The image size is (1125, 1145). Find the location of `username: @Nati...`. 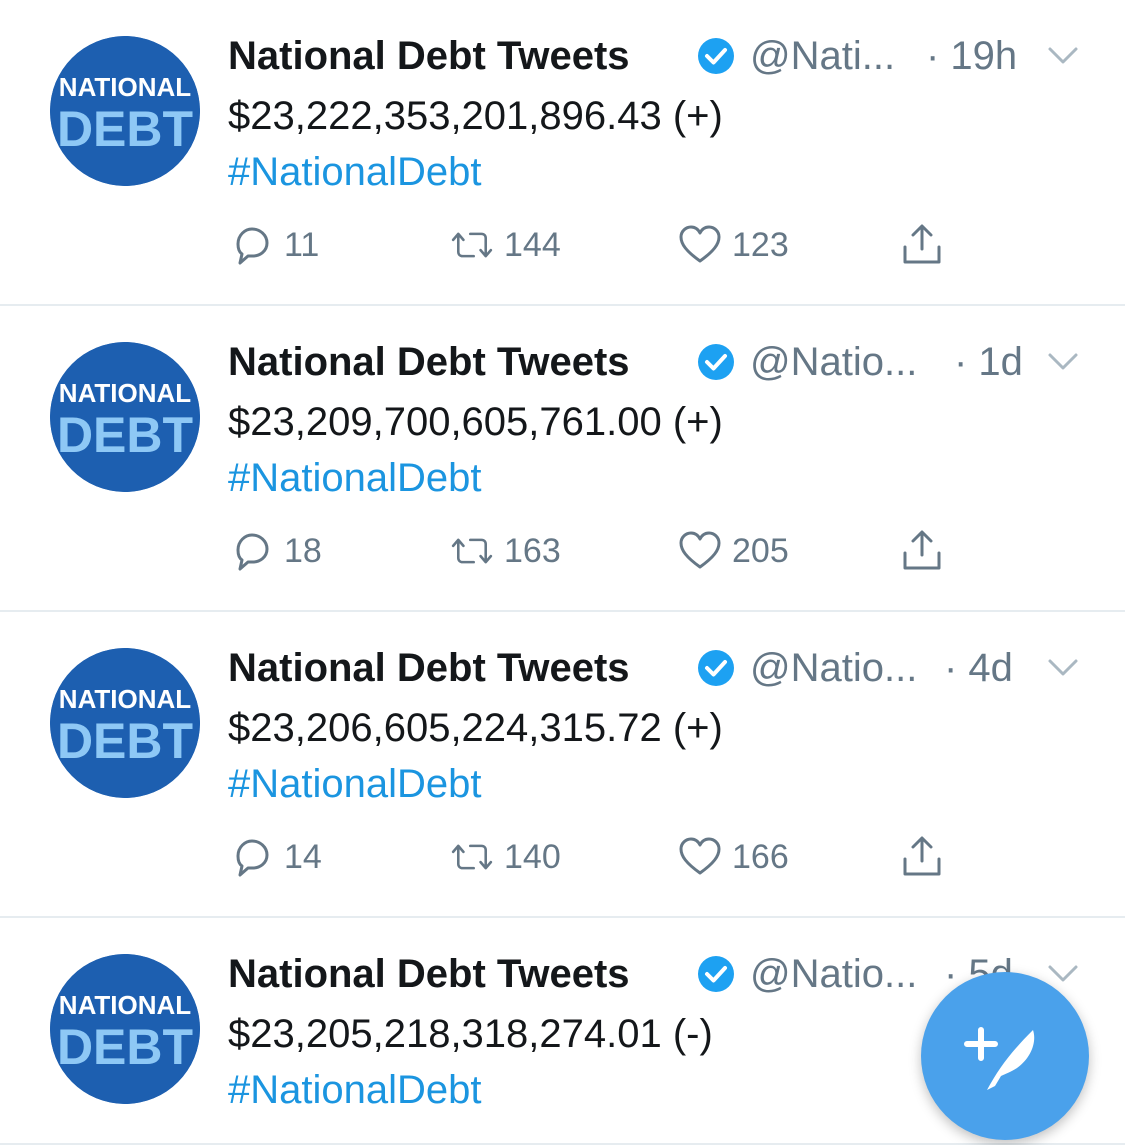

username: @Nati... is located at coordinates (822, 56).